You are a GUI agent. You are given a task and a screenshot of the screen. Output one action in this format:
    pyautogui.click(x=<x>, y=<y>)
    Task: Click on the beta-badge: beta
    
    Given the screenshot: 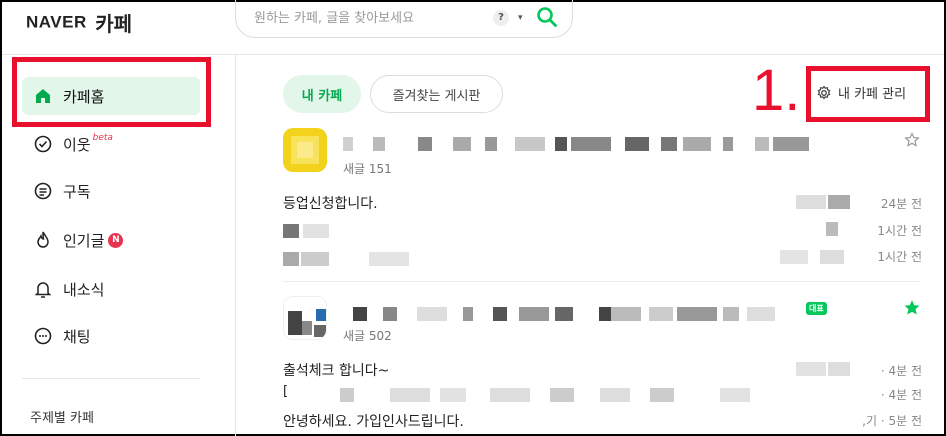 What is the action you would take?
    pyautogui.click(x=102, y=138)
    